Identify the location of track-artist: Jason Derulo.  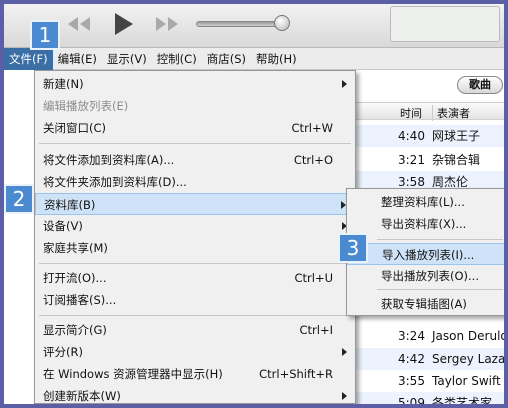
(468, 336).